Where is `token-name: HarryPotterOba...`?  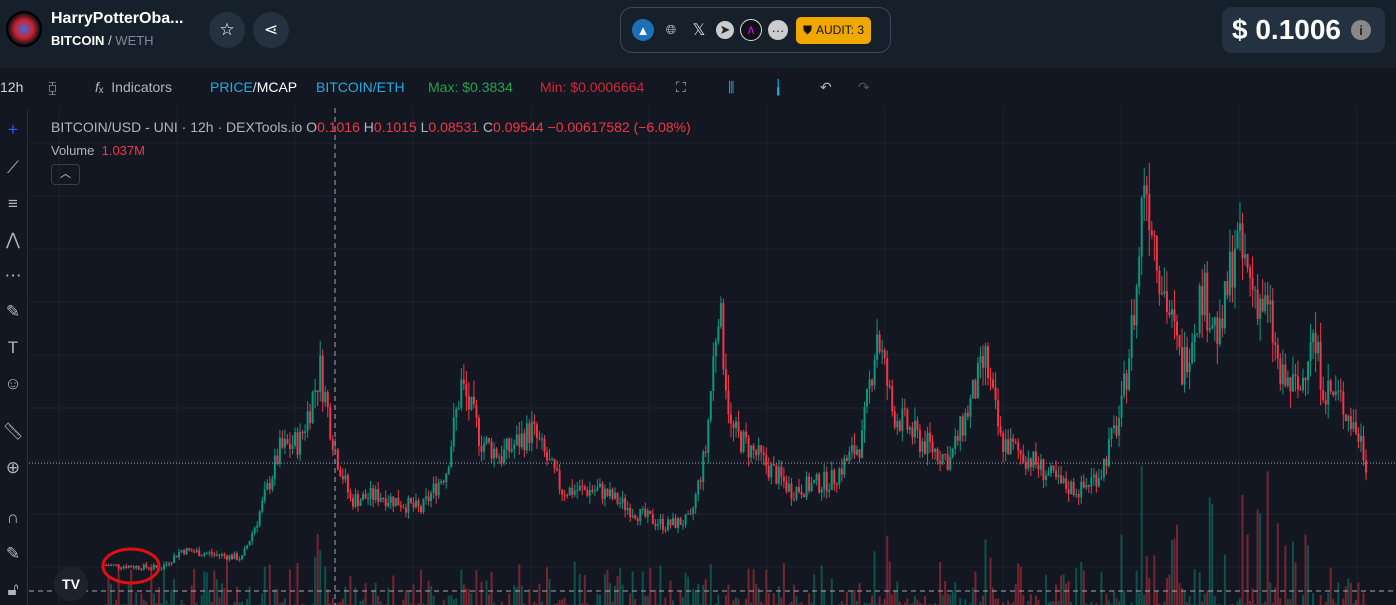
token-name: HarryPotterOba... is located at coordinates (117, 19).